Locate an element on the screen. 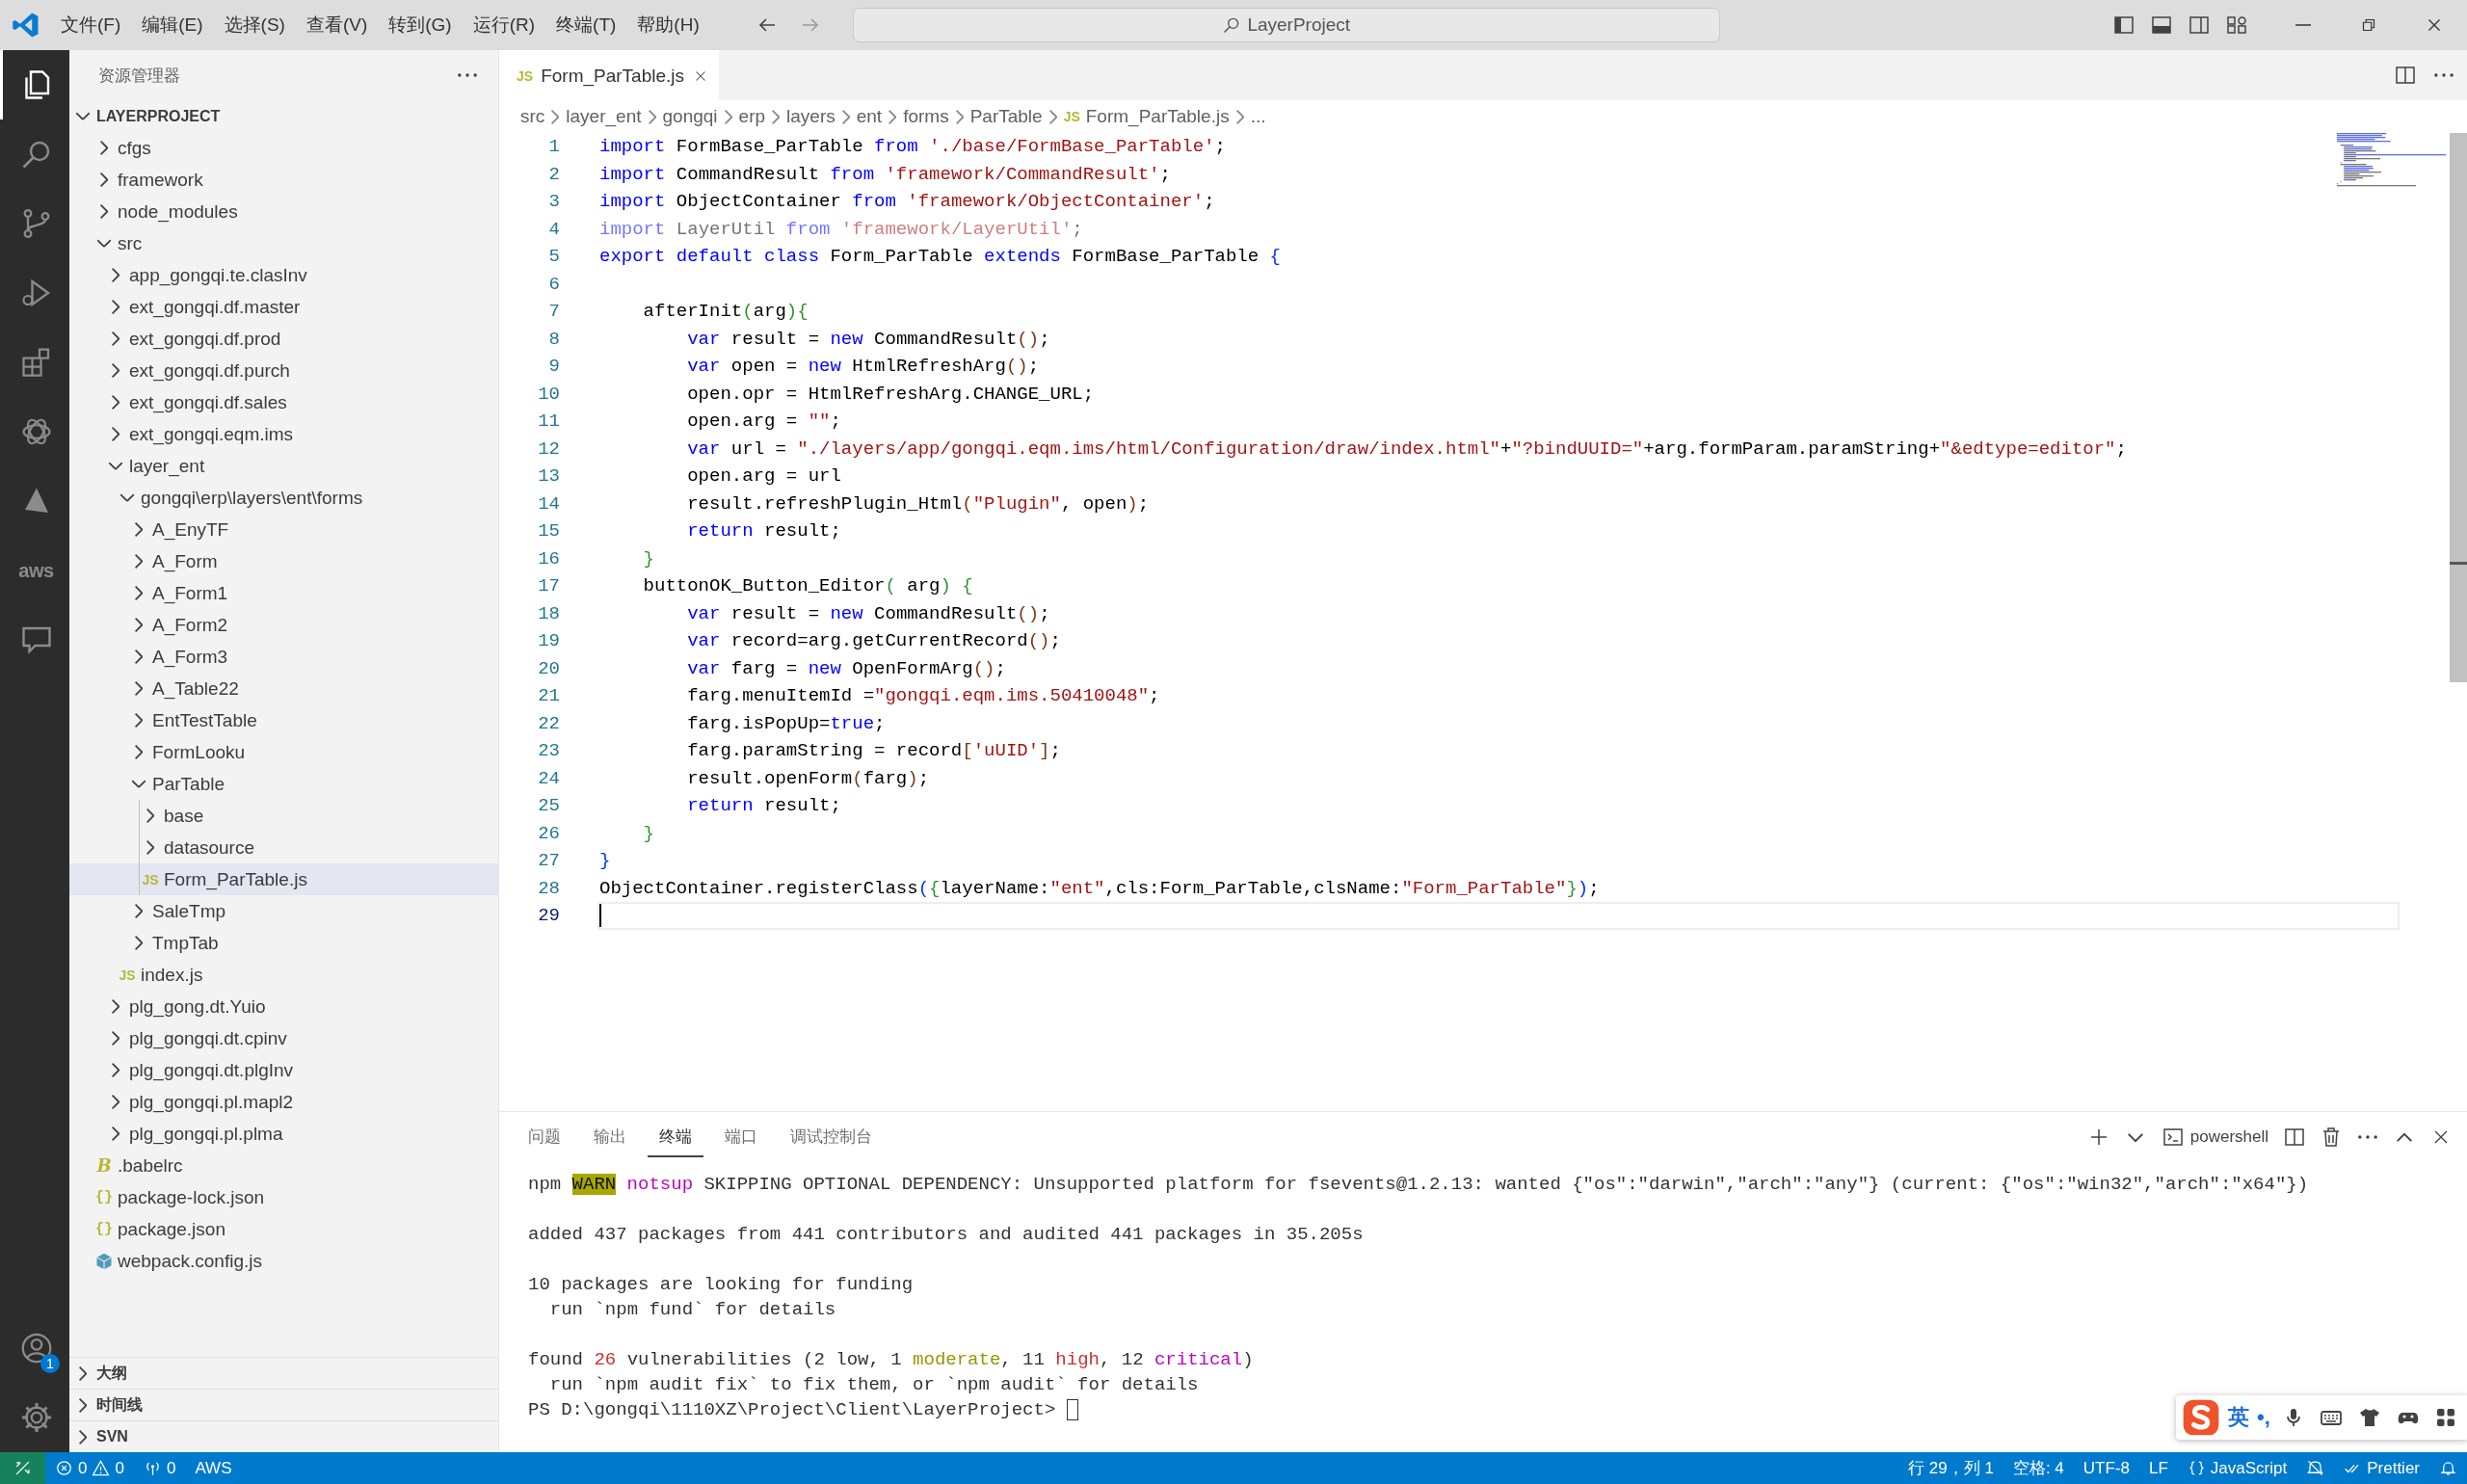  file-item: {} package.json is located at coordinates (283, 1229).